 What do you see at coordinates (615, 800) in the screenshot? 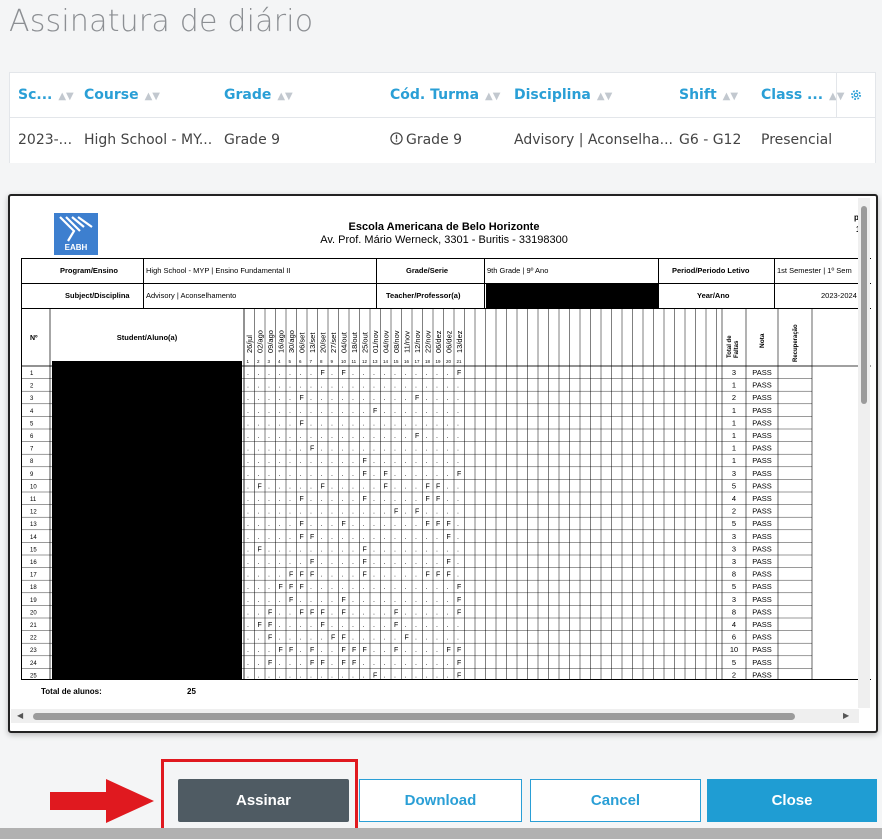
I see `cancel-button: Cancel` at bounding box center [615, 800].